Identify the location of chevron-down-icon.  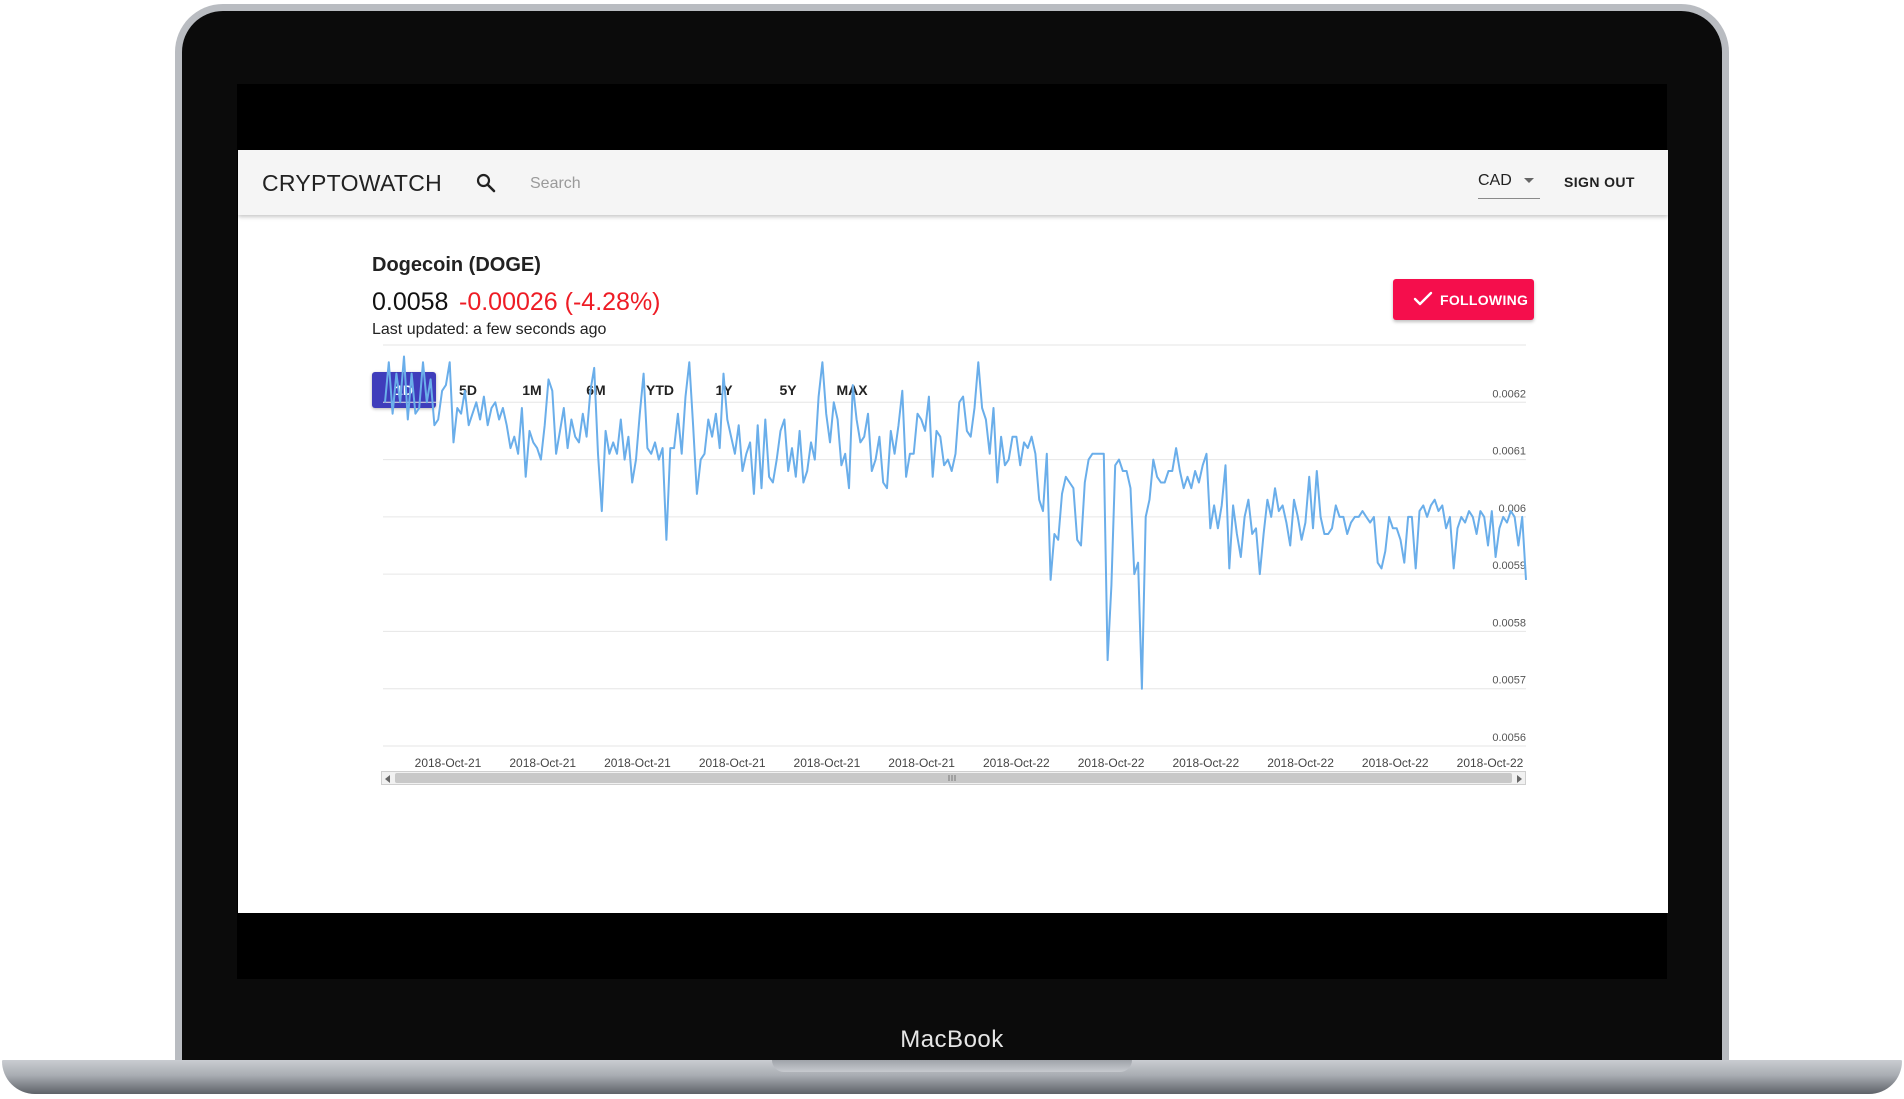
(1529, 180).